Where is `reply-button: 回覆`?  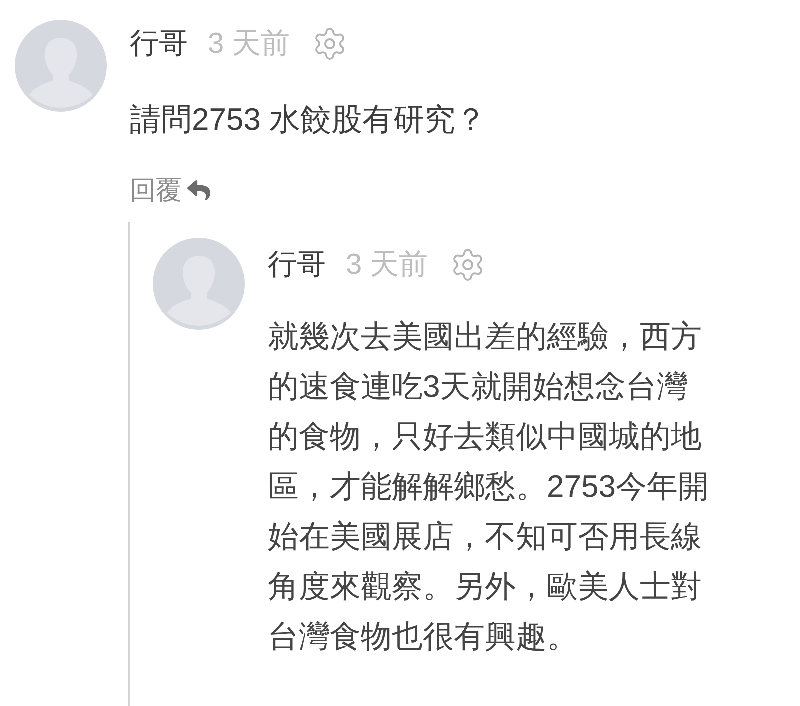 reply-button: 回覆 is located at coordinates (171, 190).